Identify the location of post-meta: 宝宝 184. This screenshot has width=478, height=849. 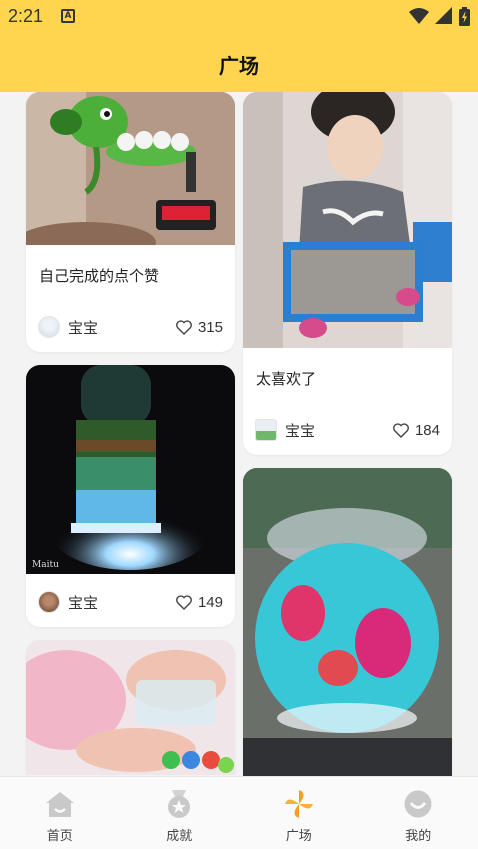
(347, 430).